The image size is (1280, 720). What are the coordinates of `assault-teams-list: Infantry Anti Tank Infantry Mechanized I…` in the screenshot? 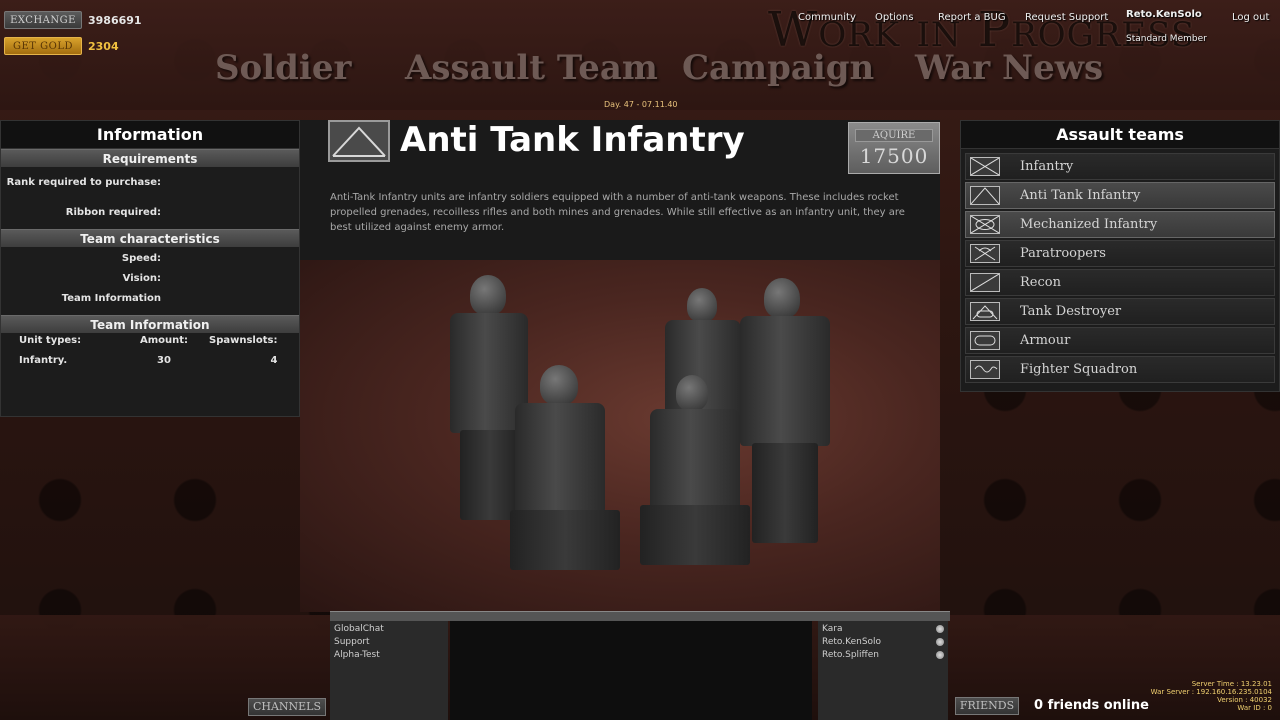 It's located at (1120, 269).